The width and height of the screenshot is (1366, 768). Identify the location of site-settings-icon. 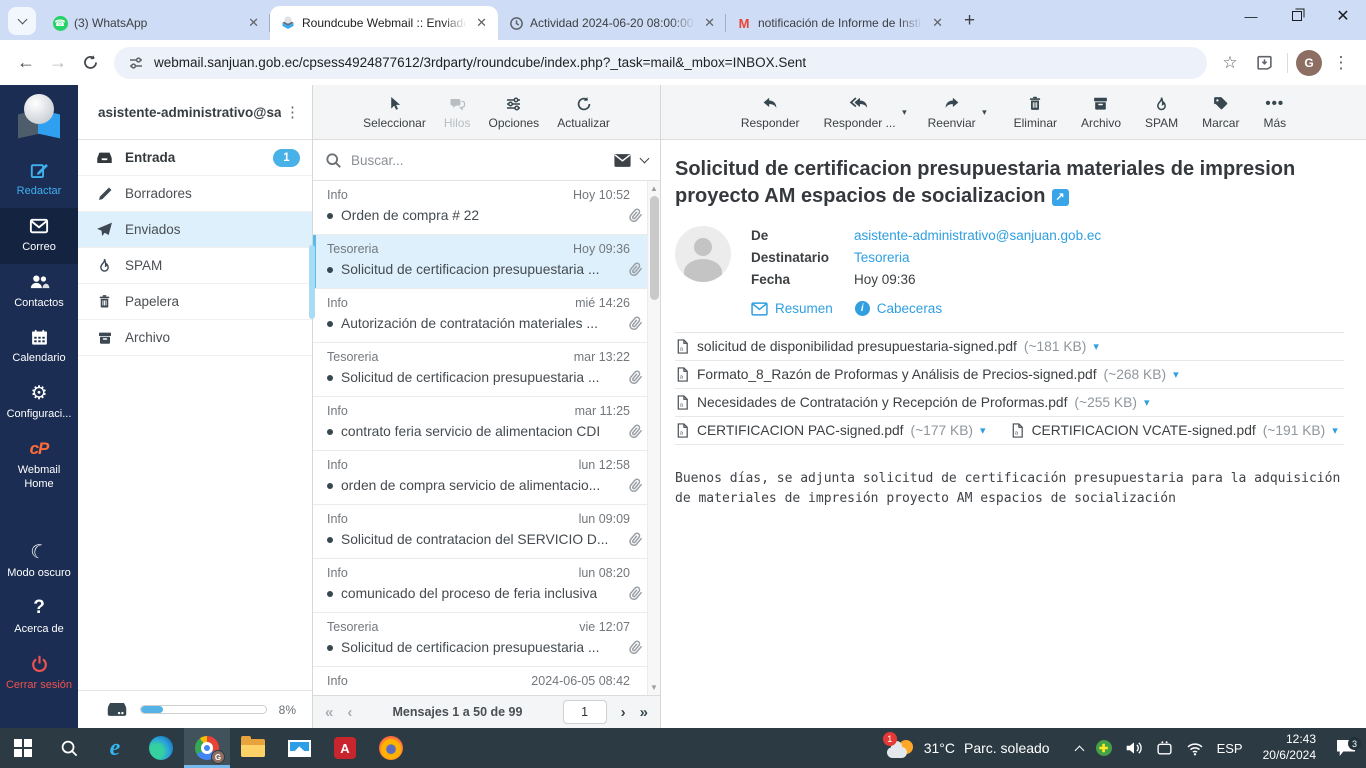
(136, 63).